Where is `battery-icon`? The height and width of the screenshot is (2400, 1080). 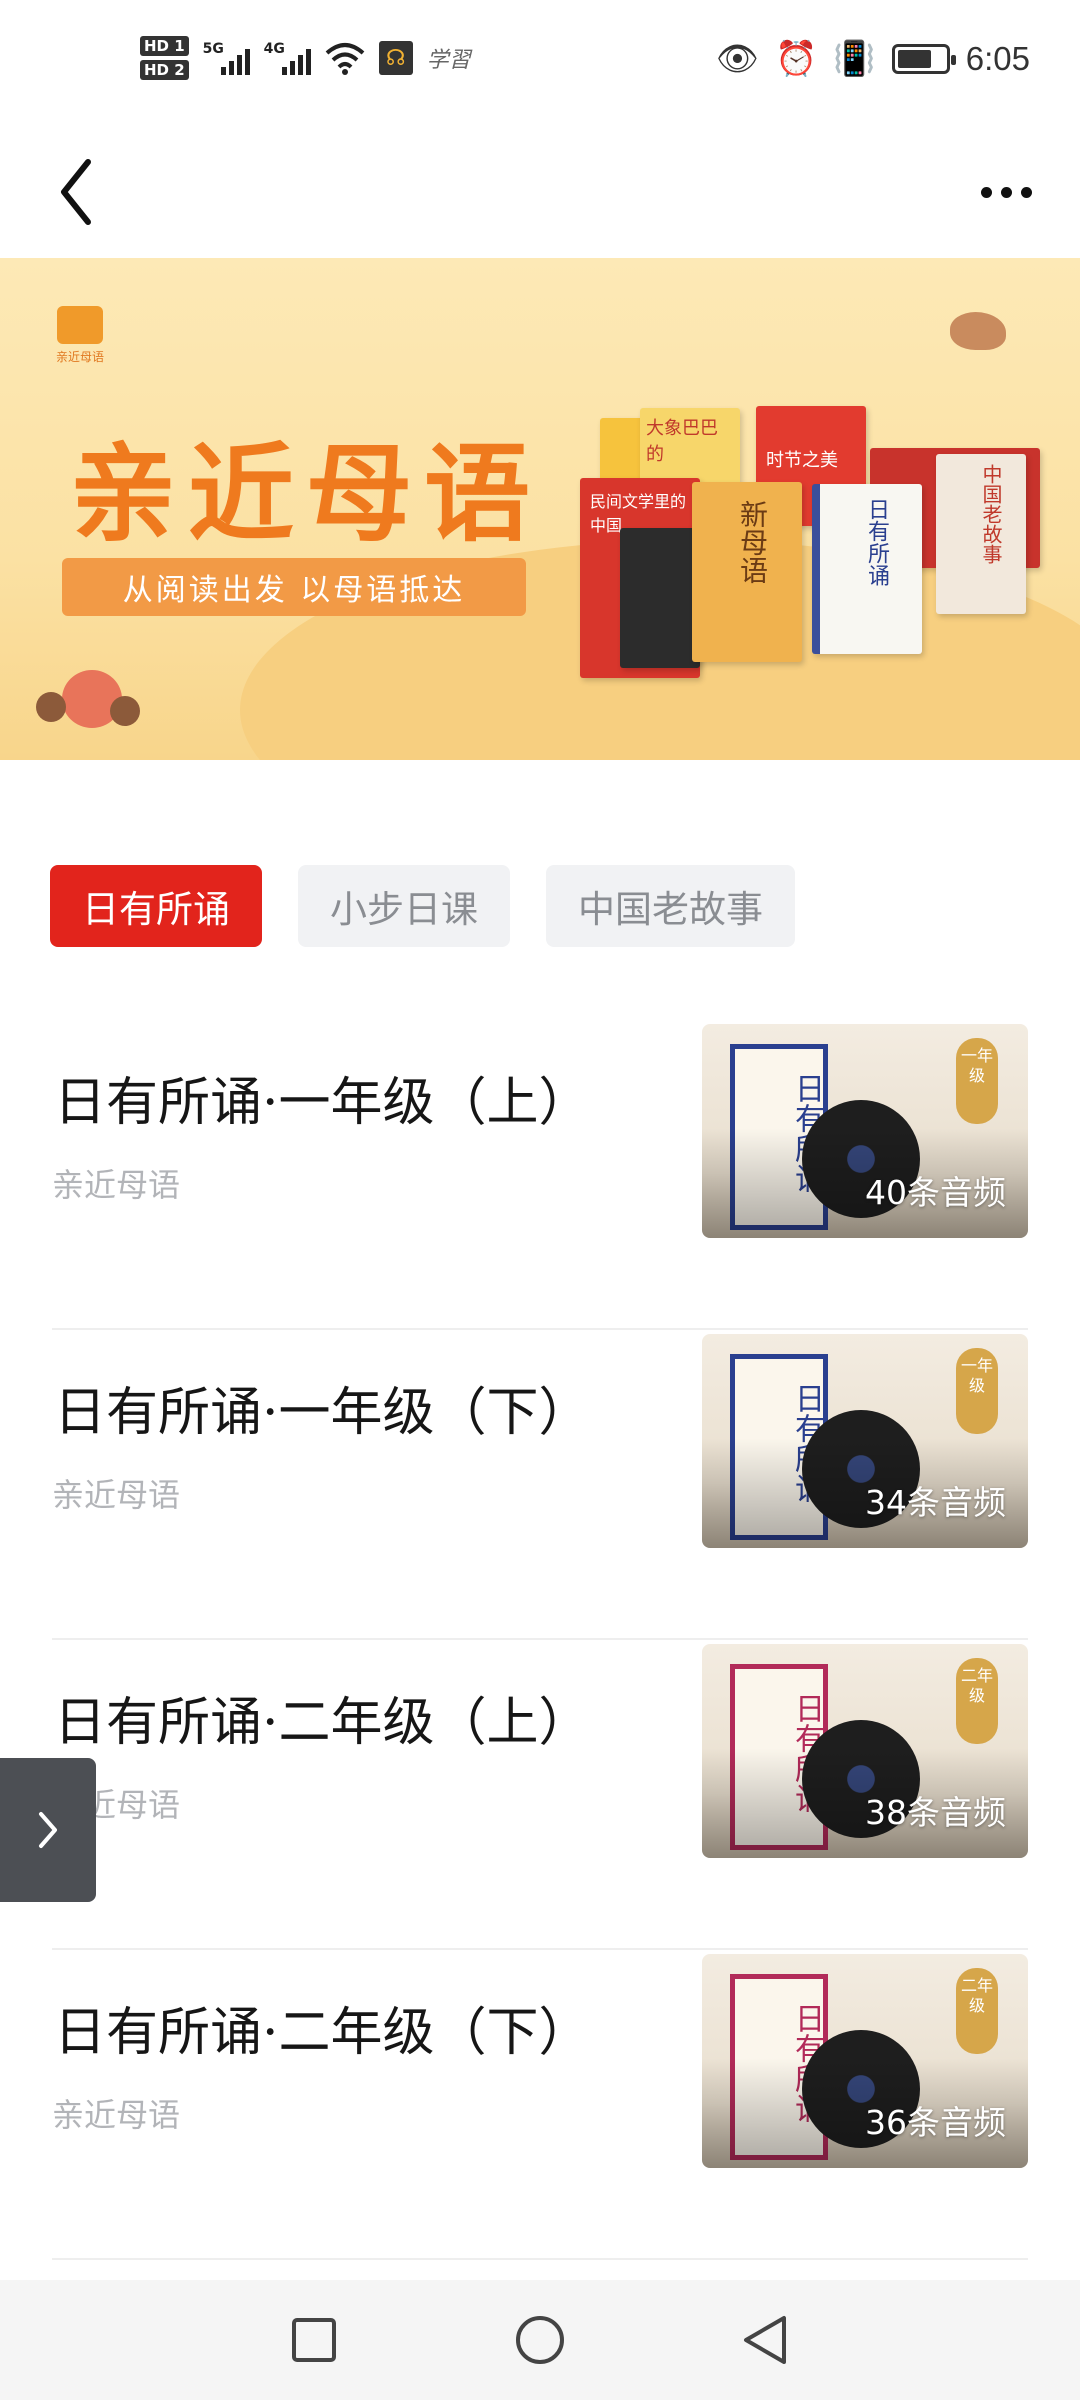 battery-icon is located at coordinates (923, 59).